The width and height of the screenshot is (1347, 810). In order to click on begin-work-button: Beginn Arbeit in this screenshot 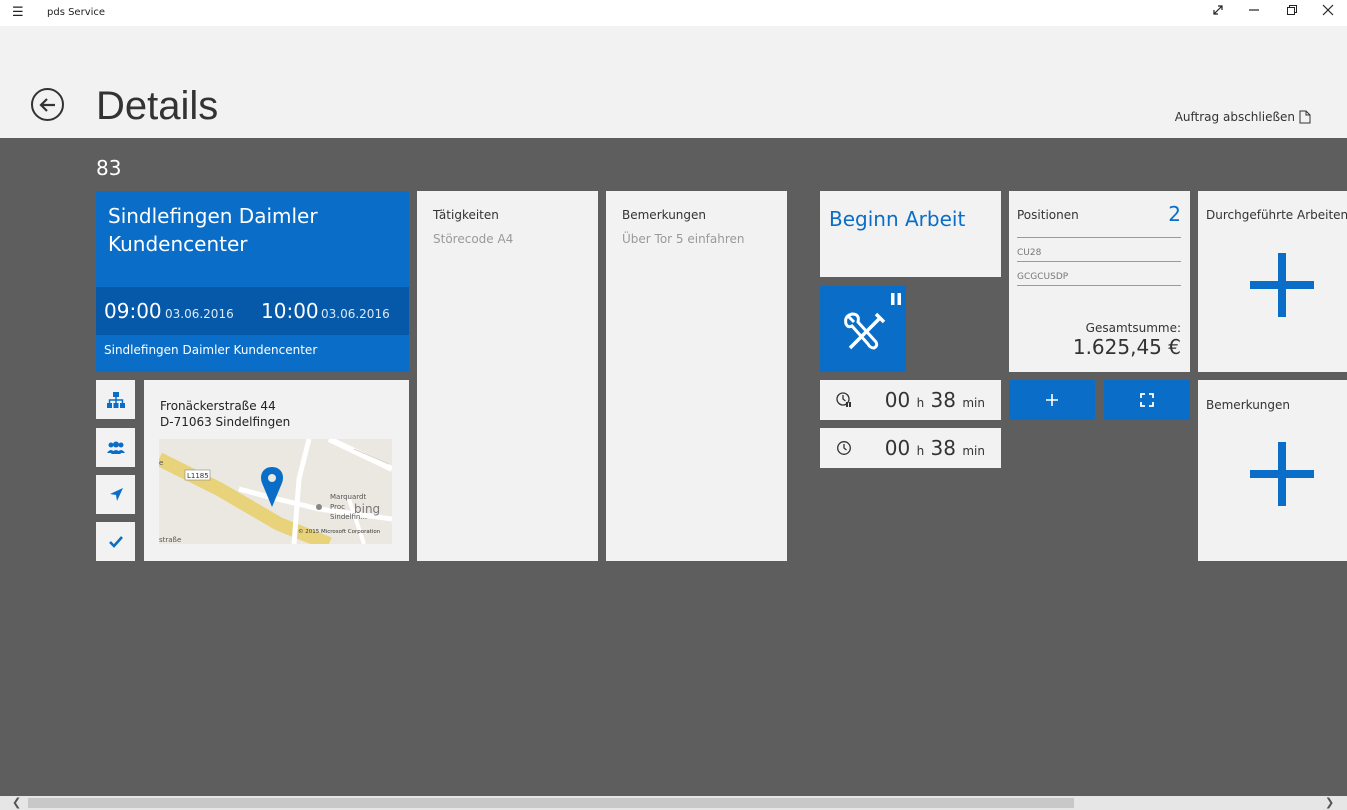, I will do `click(910, 234)`.